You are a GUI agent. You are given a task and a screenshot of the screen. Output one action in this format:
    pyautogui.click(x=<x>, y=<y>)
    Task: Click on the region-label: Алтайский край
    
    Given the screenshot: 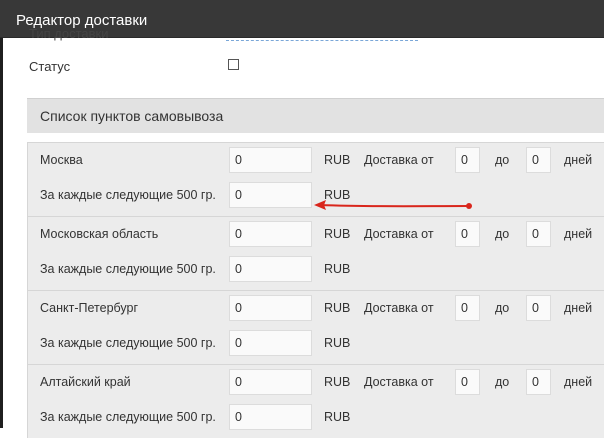 What is the action you would take?
    pyautogui.click(x=85, y=382)
    